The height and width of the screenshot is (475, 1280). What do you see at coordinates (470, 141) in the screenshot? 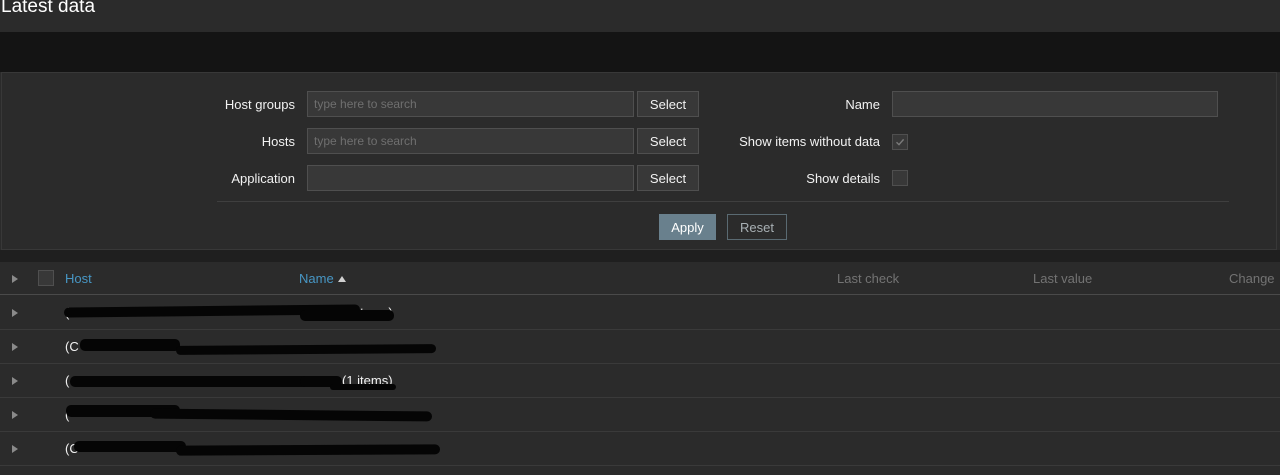
I see `hosts-input` at bounding box center [470, 141].